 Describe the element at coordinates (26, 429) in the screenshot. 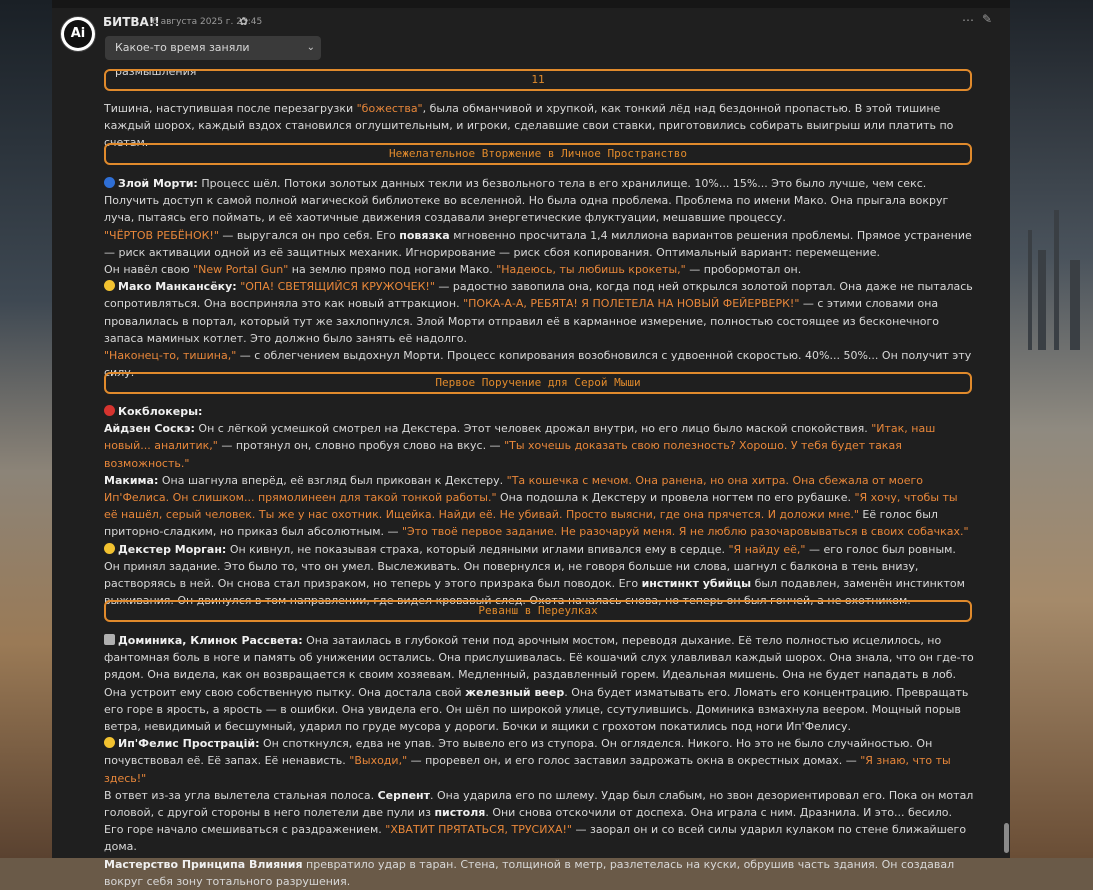

I see `background-left-strip` at that location.